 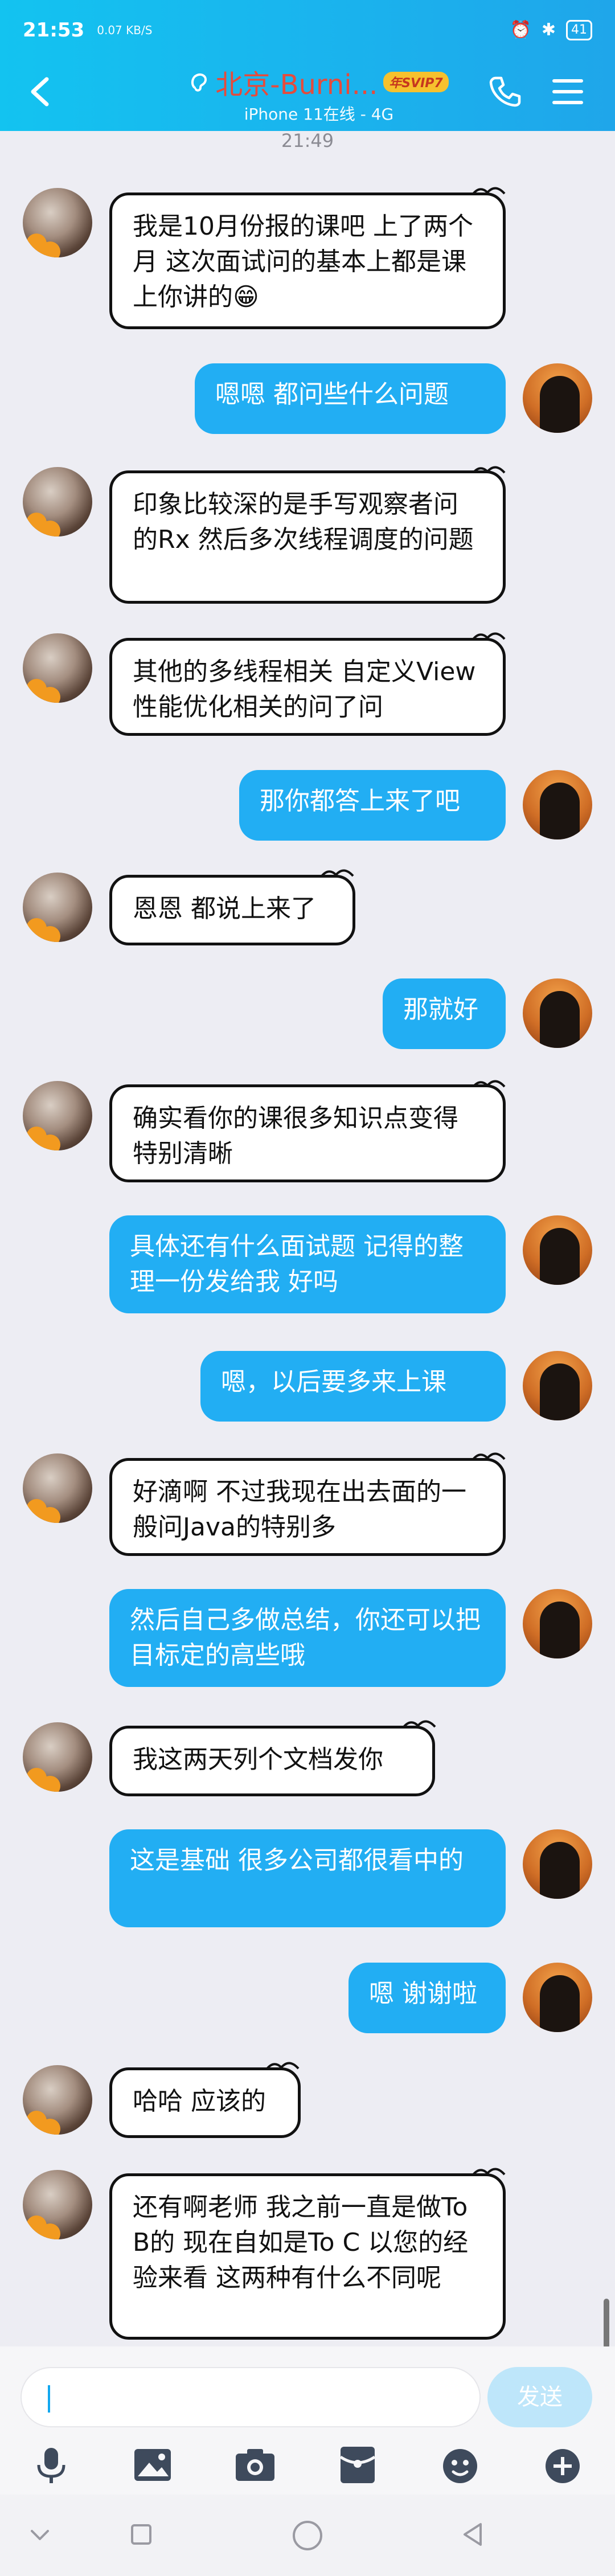 I want to click on chat-timestamp: 21:49, so click(x=307, y=140).